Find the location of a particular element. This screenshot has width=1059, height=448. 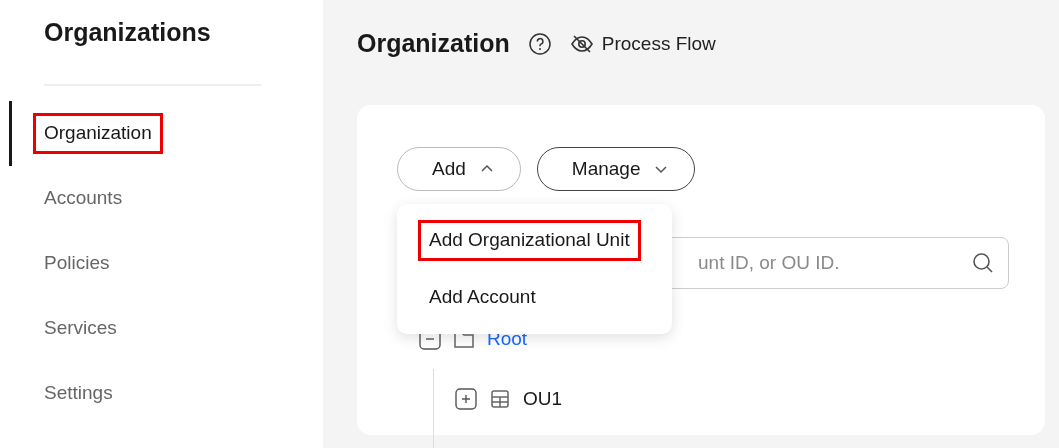

dropdown-button: Manage is located at coordinates (616, 169).